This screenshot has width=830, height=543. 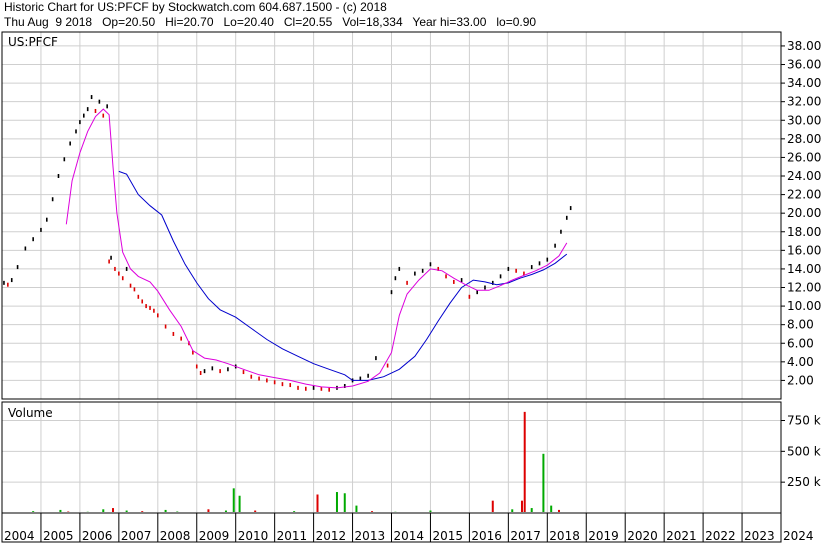 I want to click on price-tick-label: 36.00, so click(x=804, y=65).